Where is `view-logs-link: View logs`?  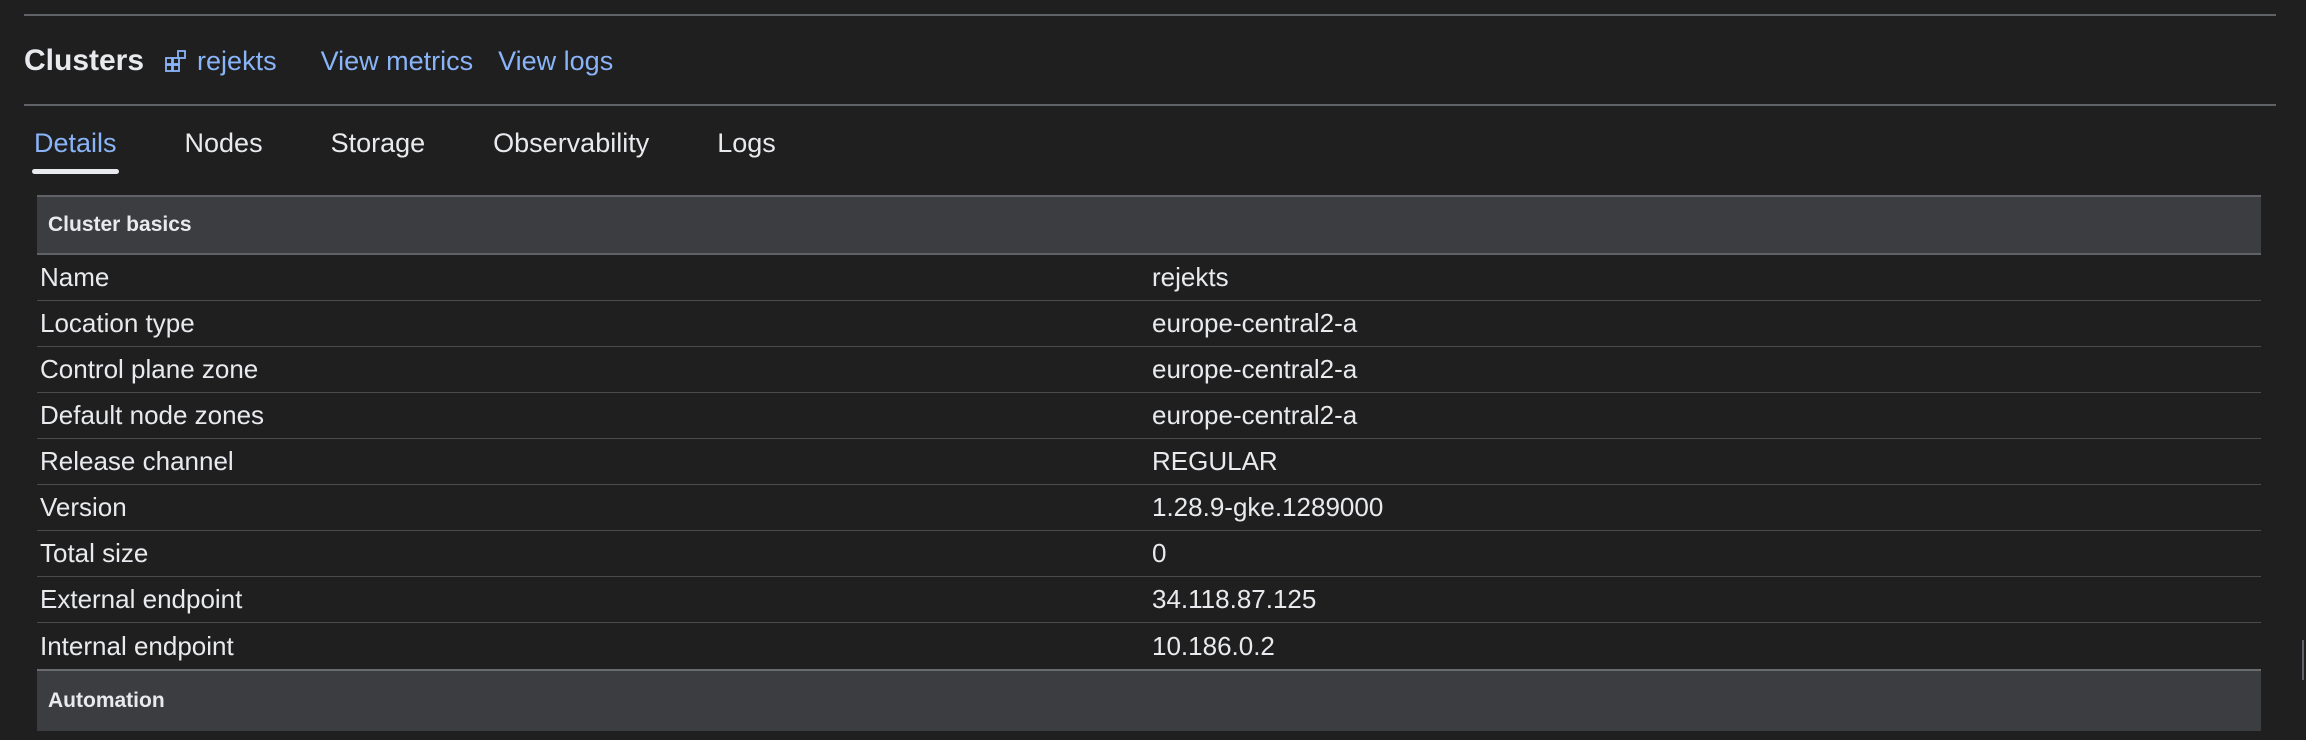 view-logs-link: View logs is located at coordinates (555, 61).